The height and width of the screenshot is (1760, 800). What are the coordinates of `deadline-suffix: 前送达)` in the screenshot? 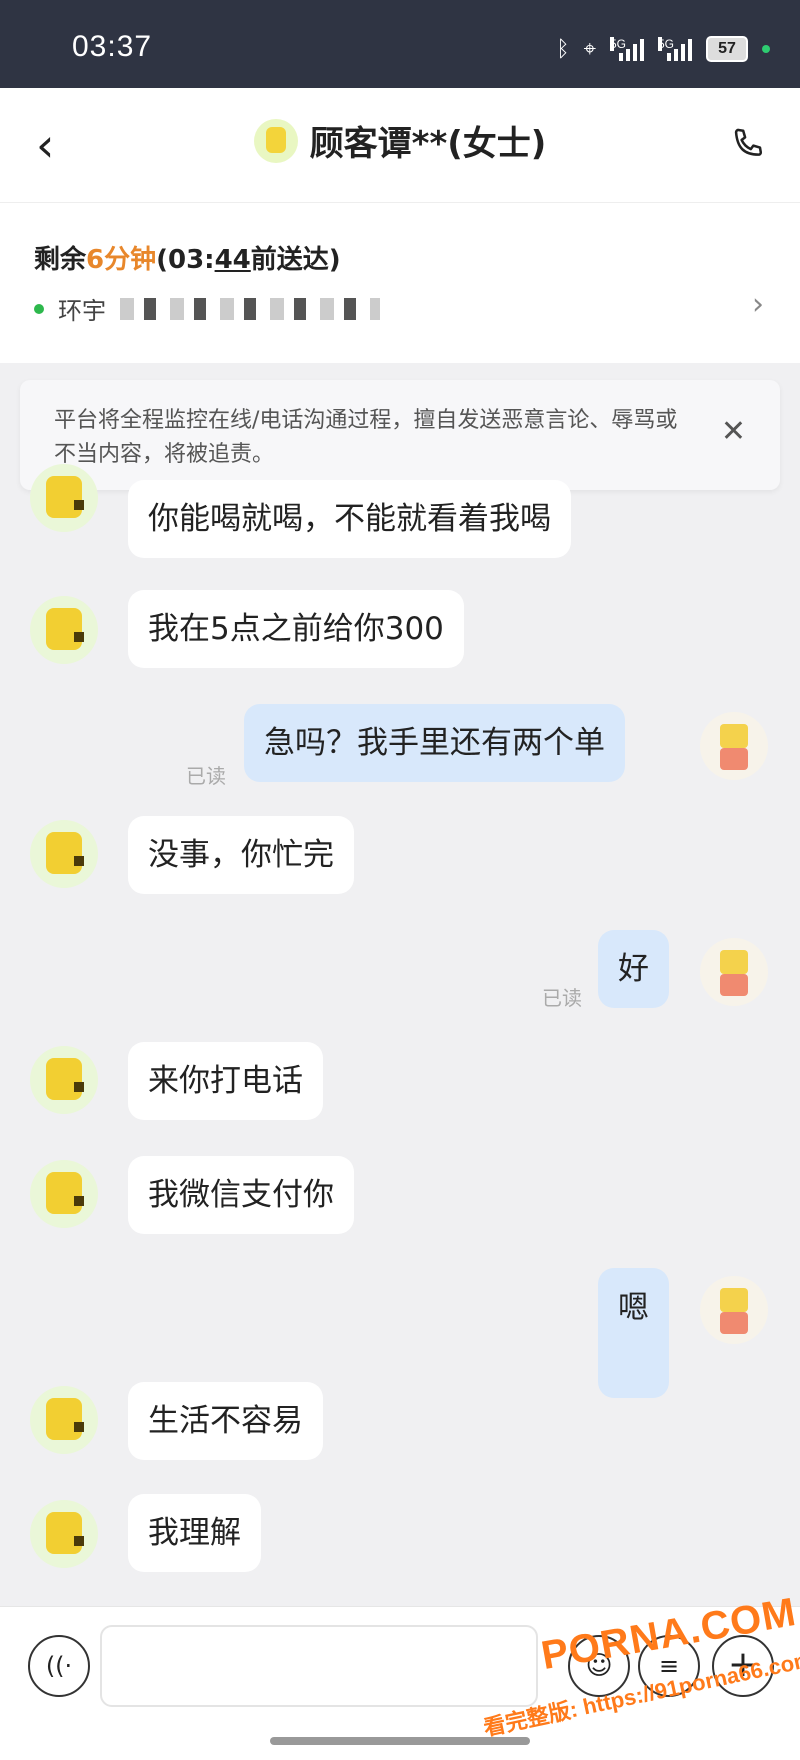 It's located at (295, 260).